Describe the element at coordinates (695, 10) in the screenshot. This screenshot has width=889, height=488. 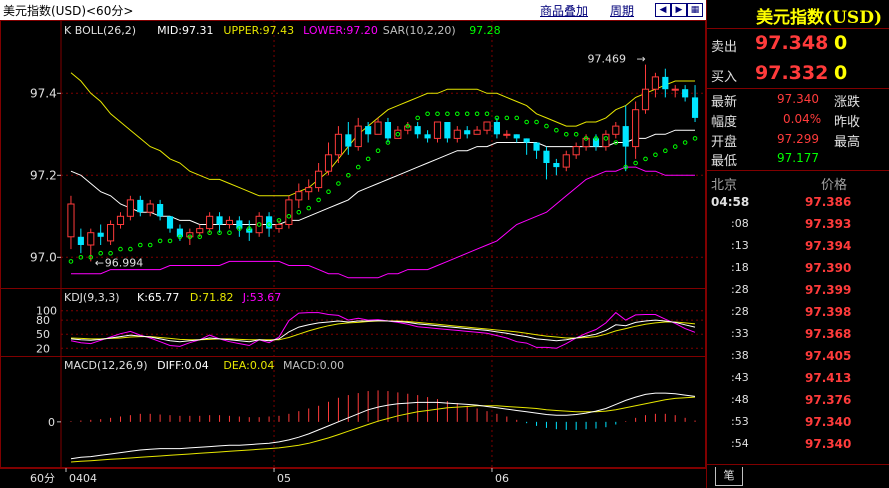
I see `expand-icon: ▦` at that location.